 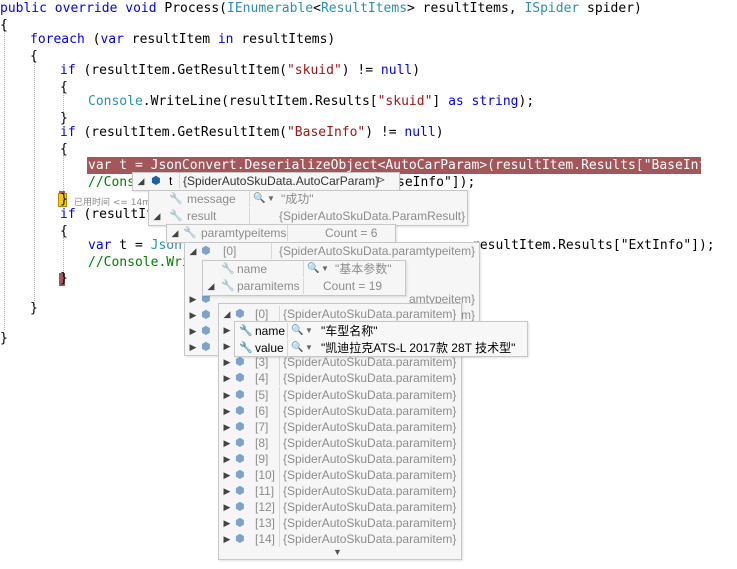 I want to click on list-item: ▶ ⬢ [14] {SpiderAutoSkuData.paramitem}, so click(x=340, y=539).